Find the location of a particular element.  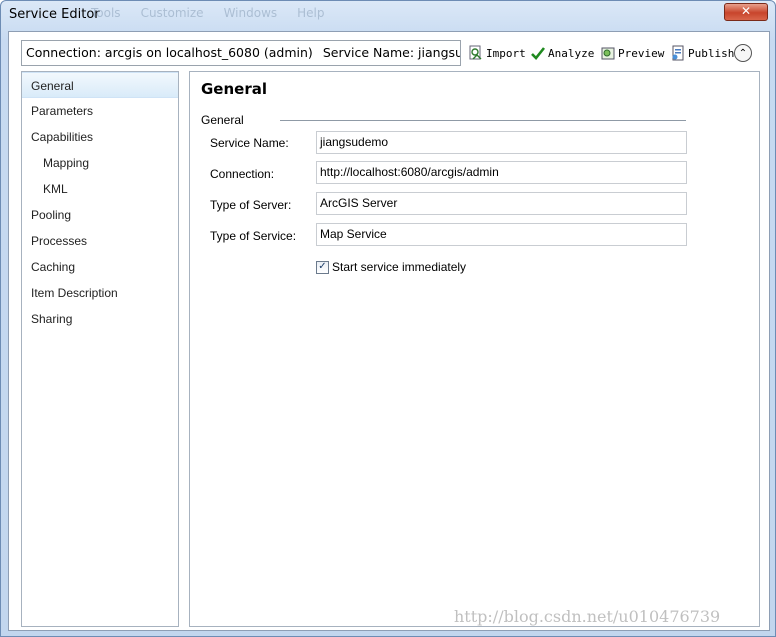

ghost-menu-customize: Customize is located at coordinates (172, 13).